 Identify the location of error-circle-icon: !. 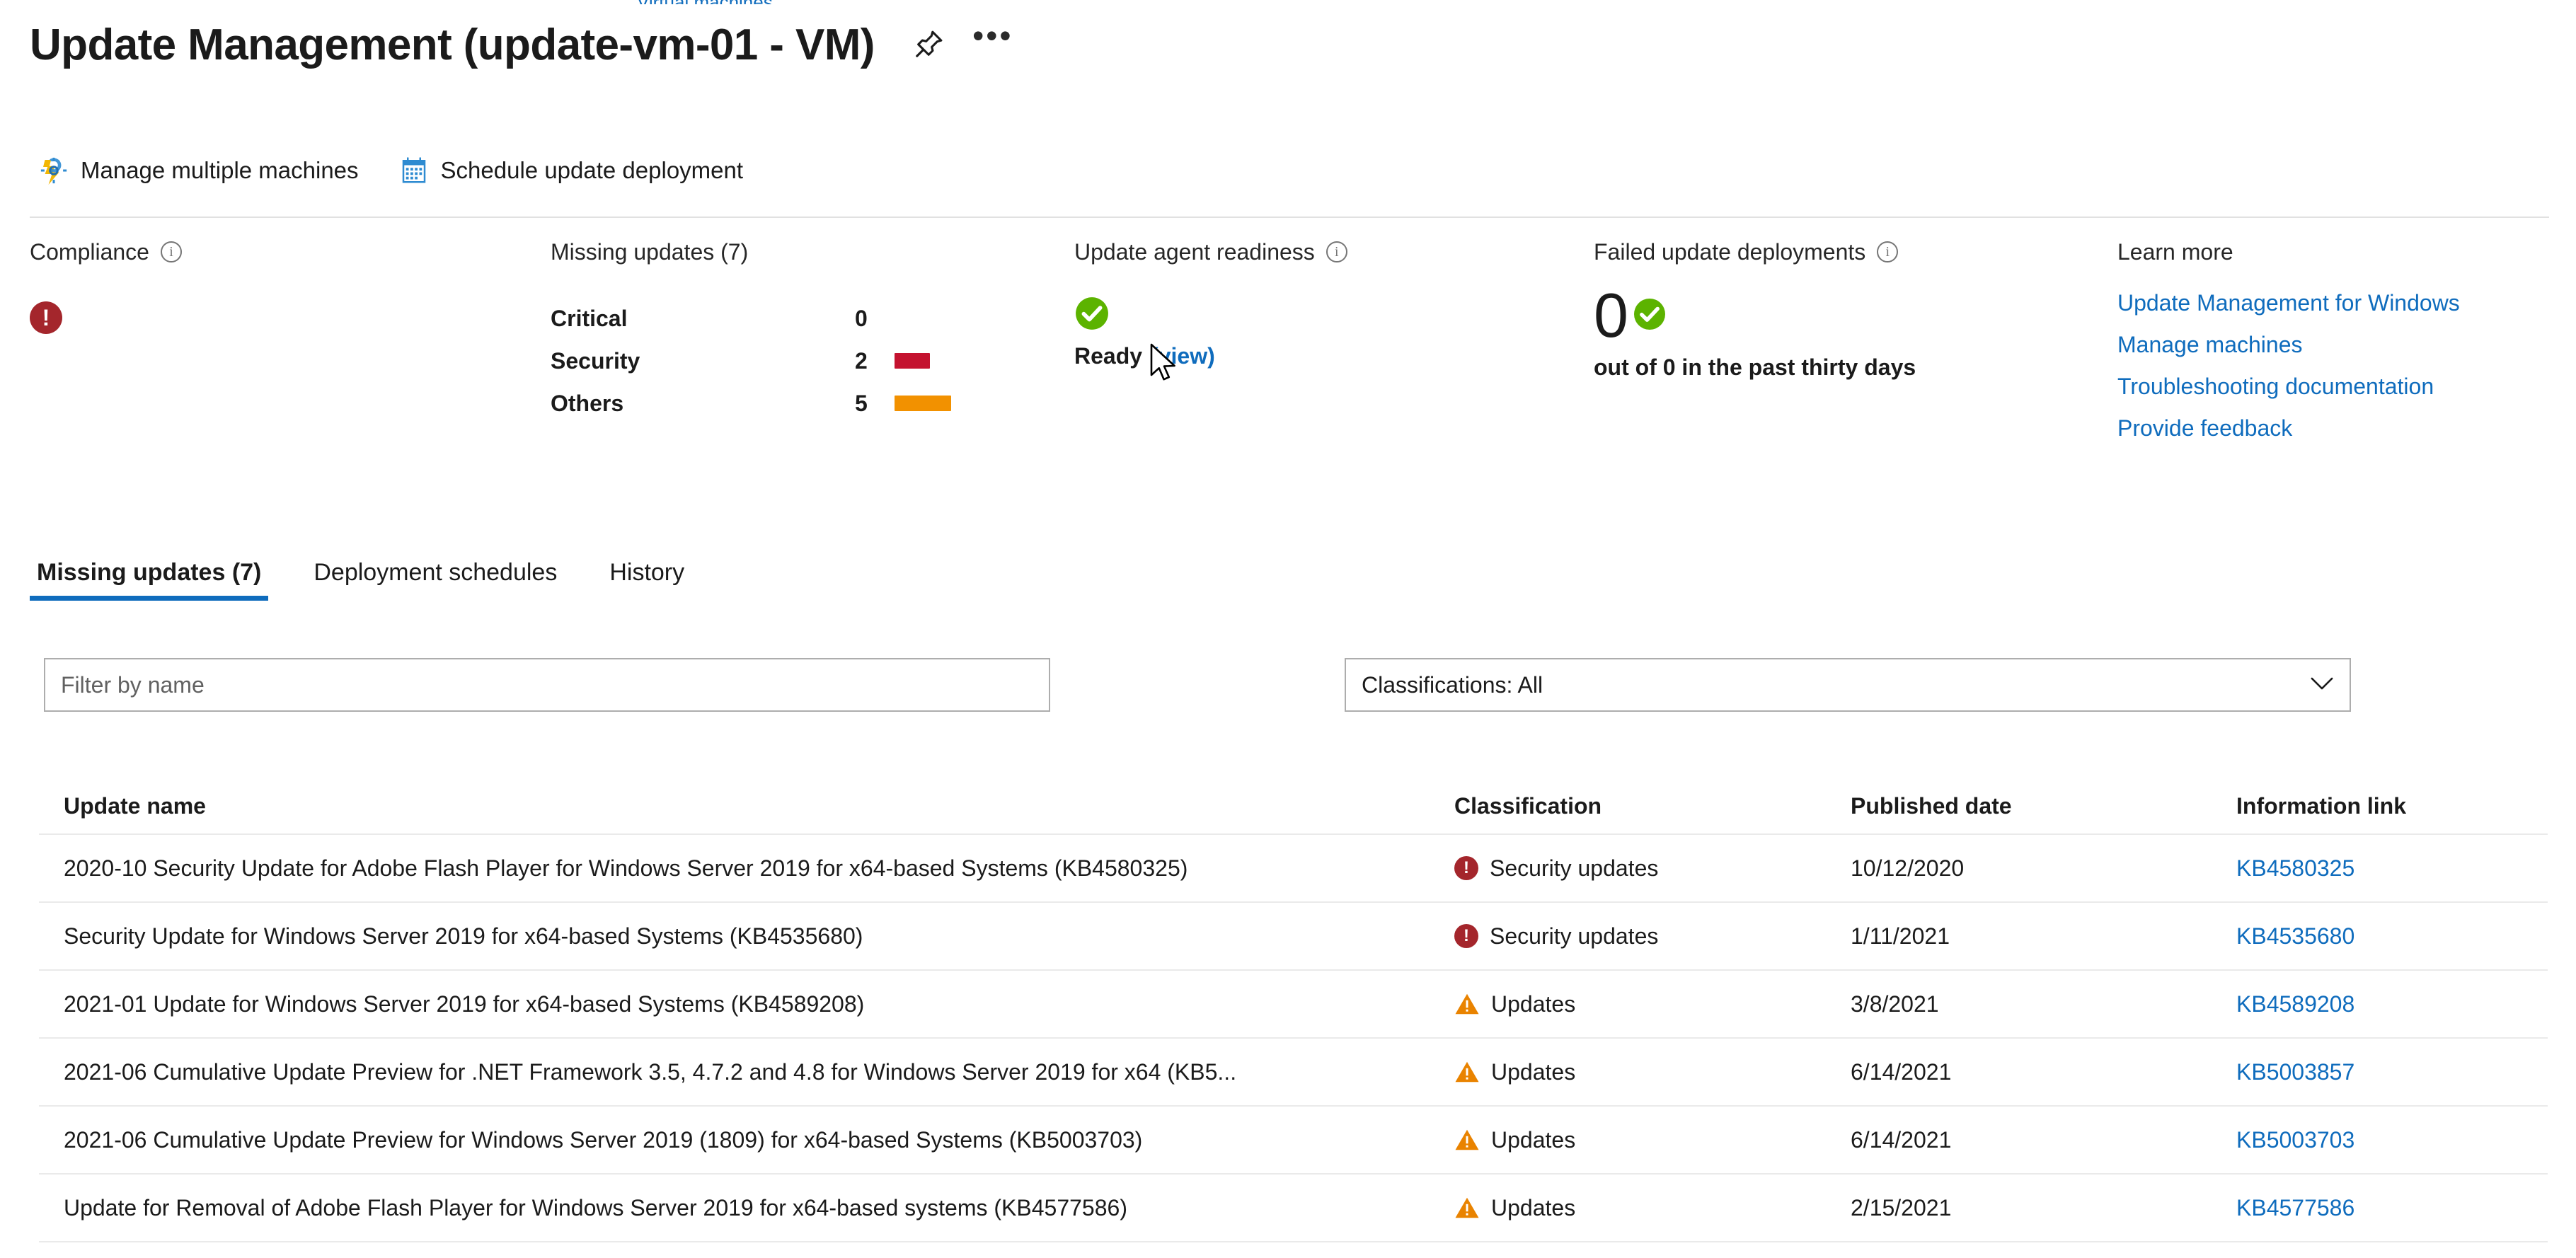
(1466, 936).